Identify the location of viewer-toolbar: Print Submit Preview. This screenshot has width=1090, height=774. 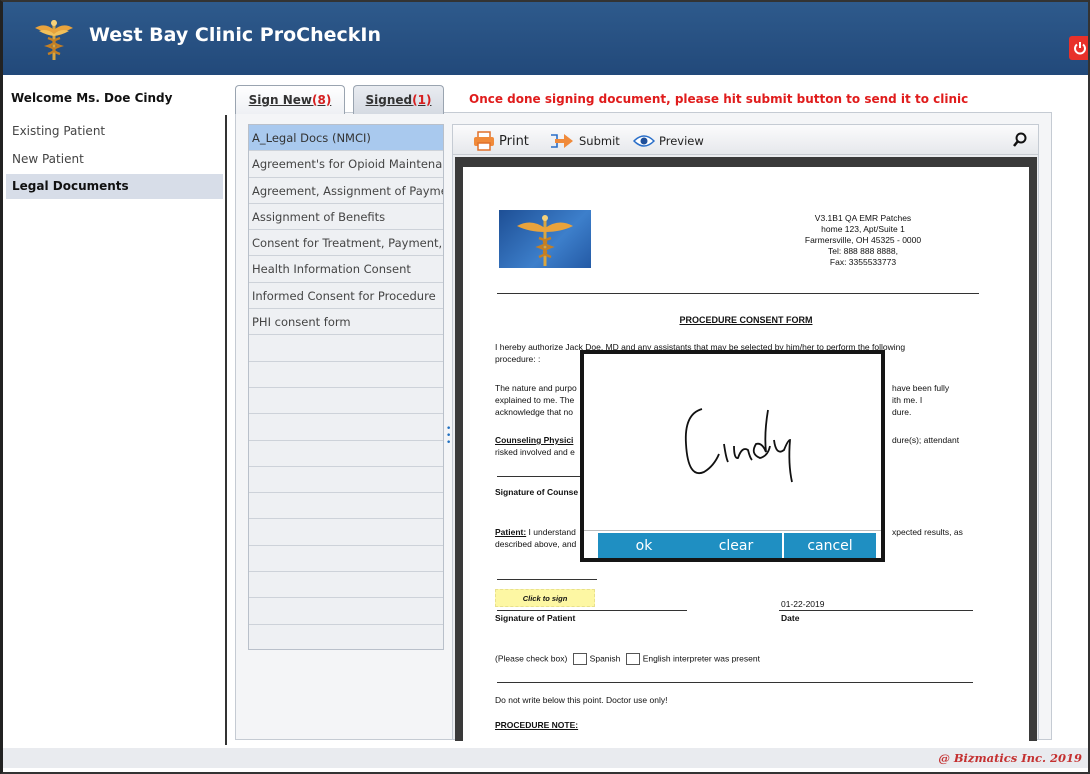
(745, 140).